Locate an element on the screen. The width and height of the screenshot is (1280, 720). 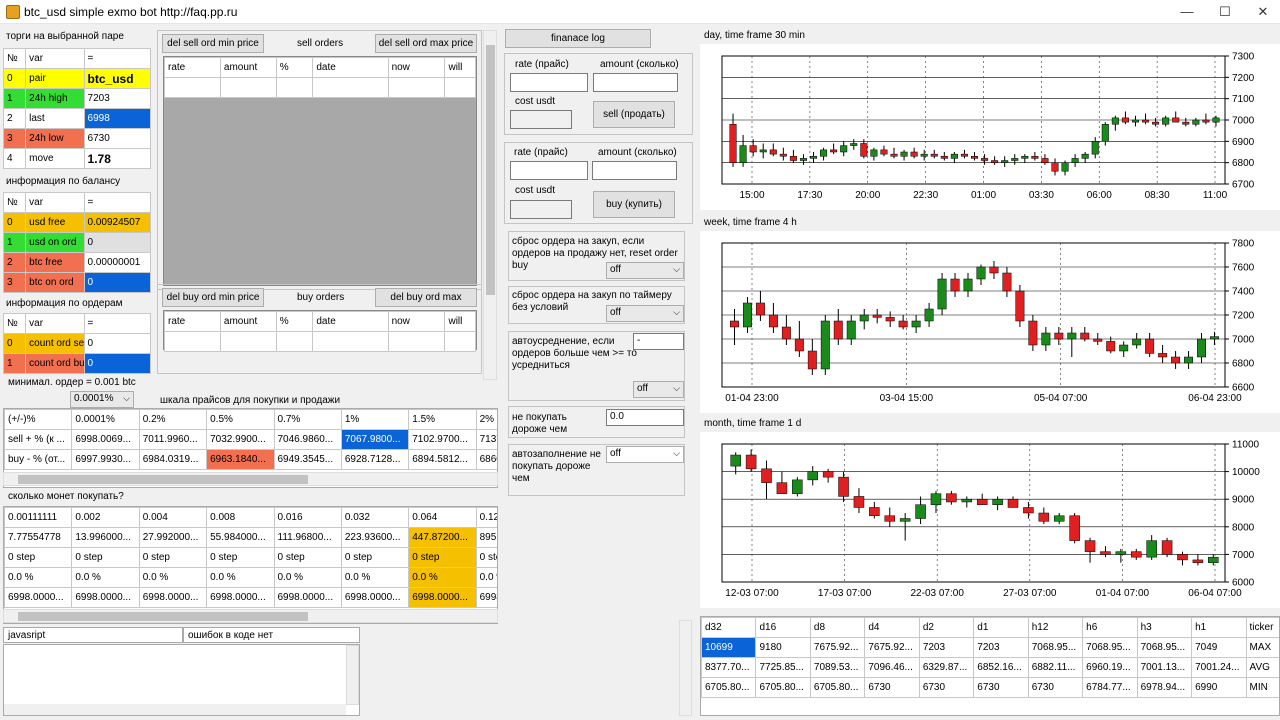
scale-header-row: (+/-)% 0.0001% 0.2% 0.5% 0.7% 1% 1.5% 2% is located at coordinates (250, 419).